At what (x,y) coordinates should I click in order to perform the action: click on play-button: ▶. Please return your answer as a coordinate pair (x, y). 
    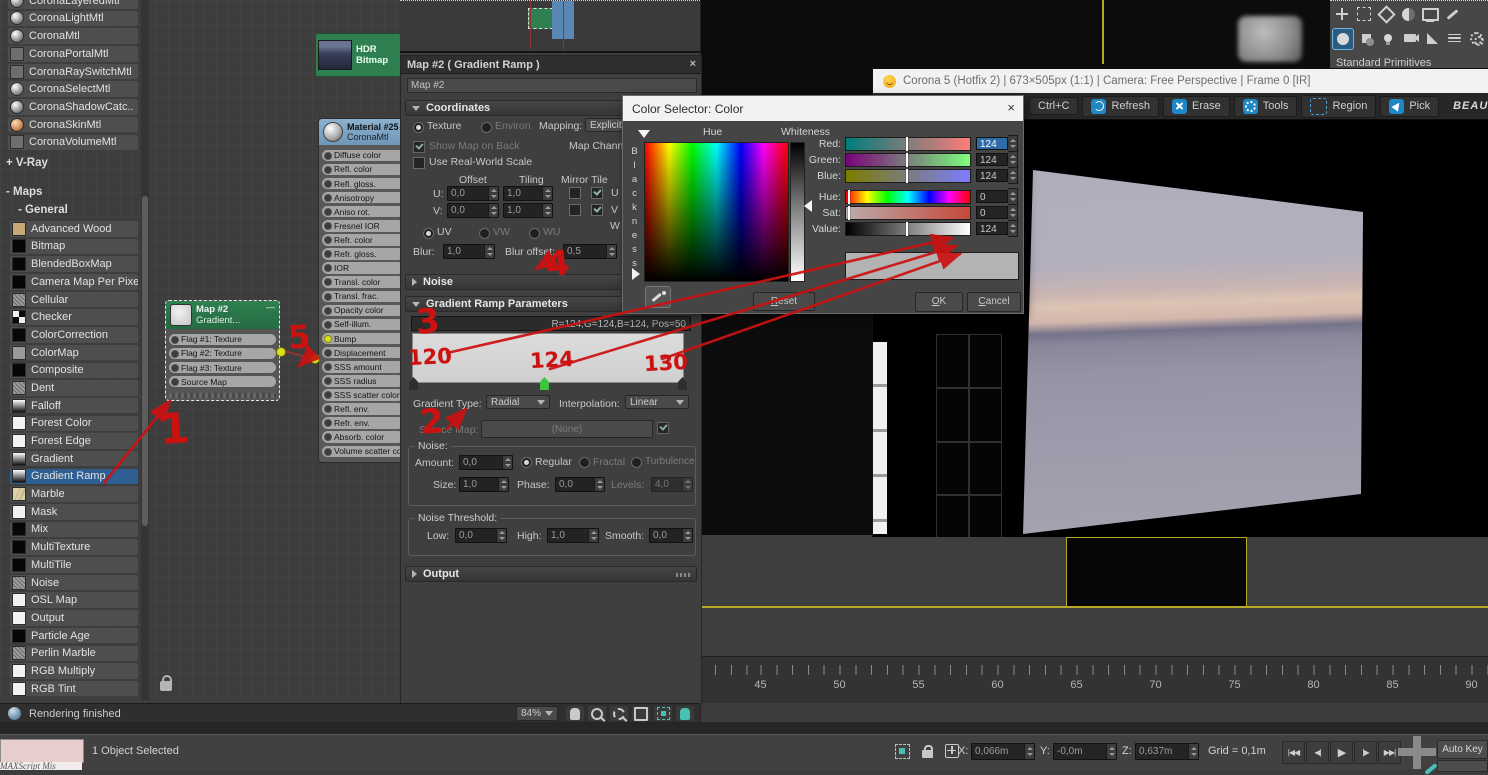
    Looking at the image, I should click on (1341, 752).